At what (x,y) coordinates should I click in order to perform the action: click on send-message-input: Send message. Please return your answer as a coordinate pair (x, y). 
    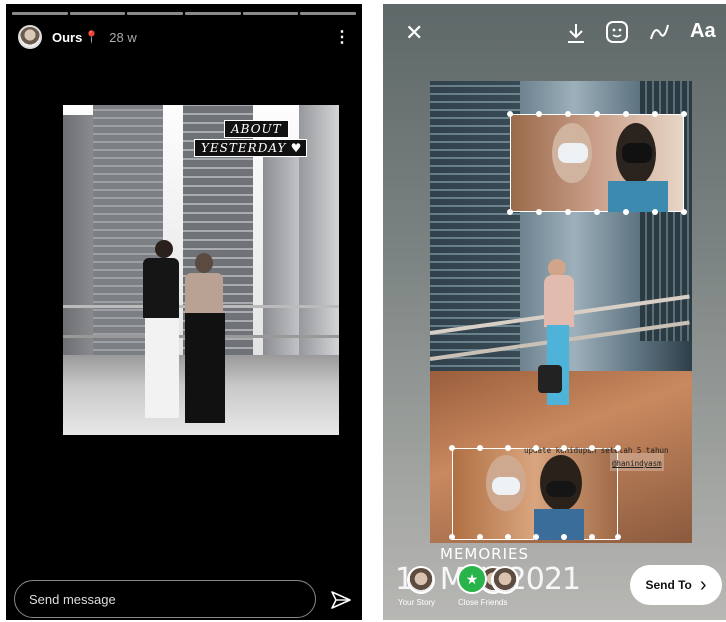
    Looking at the image, I should click on (165, 599).